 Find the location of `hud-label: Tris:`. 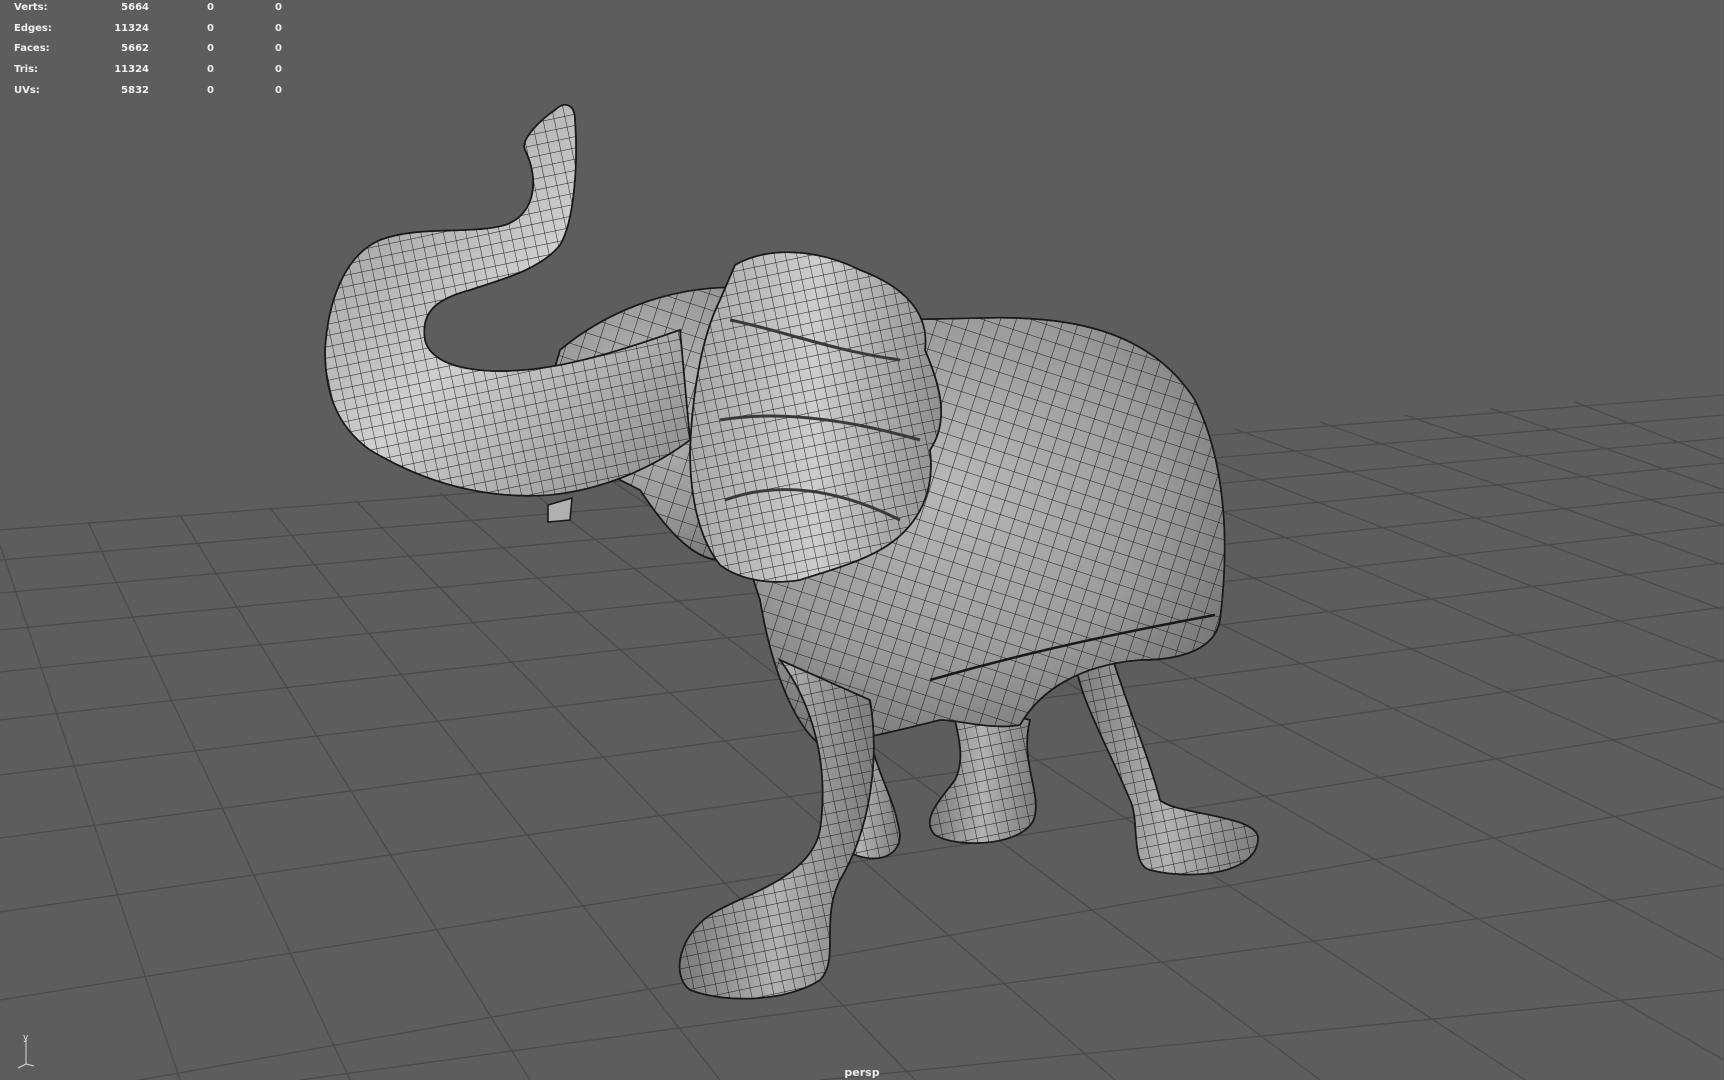

hud-label: Tris: is located at coordinates (26, 70).